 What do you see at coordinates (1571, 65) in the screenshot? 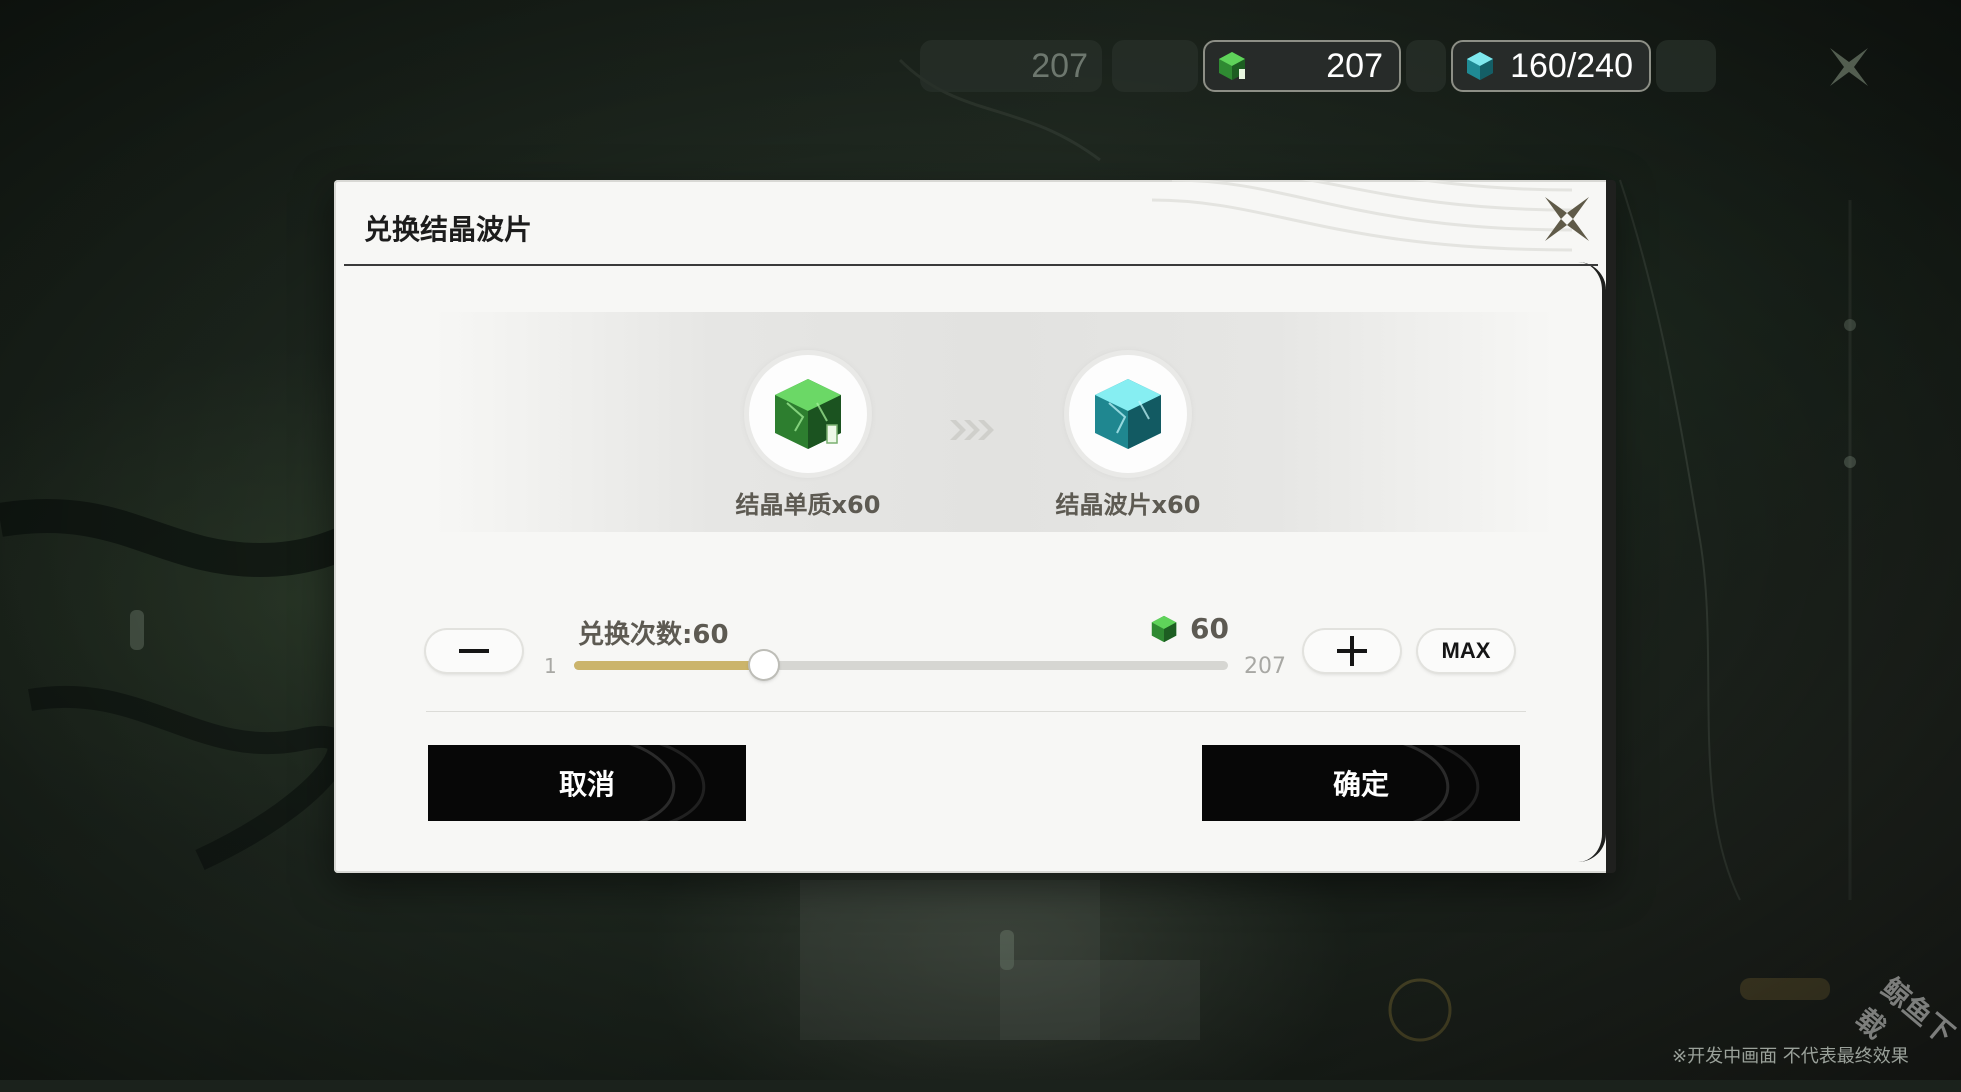
I see `hud-waveplate-value: 160/240` at bounding box center [1571, 65].